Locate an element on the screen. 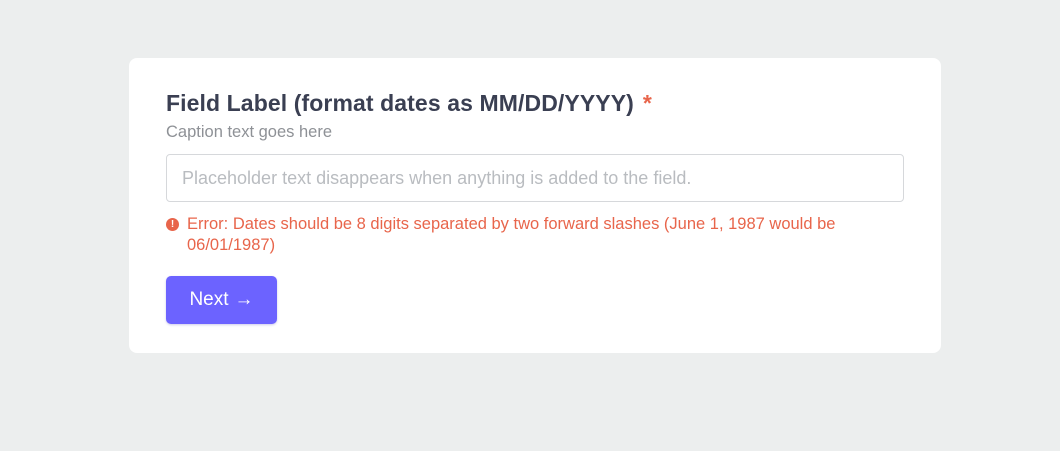 This screenshot has height=451, width=1060. field-caption: Caption text goes here is located at coordinates (249, 132).